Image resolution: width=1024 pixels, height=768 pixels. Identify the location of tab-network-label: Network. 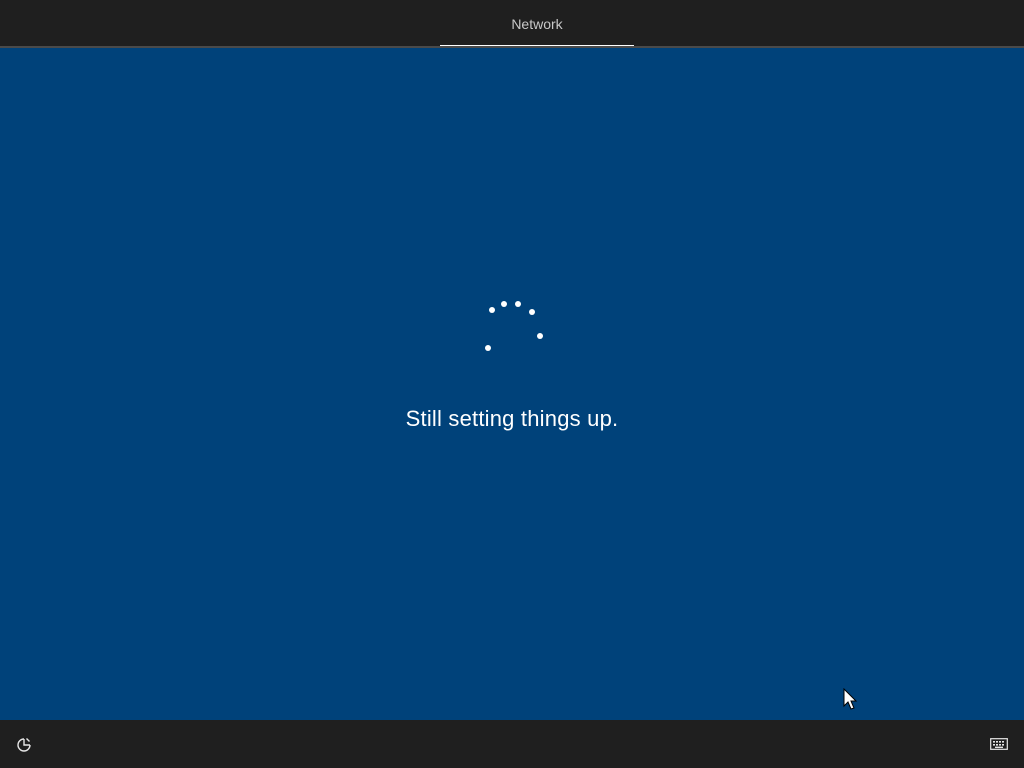
(537, 24).